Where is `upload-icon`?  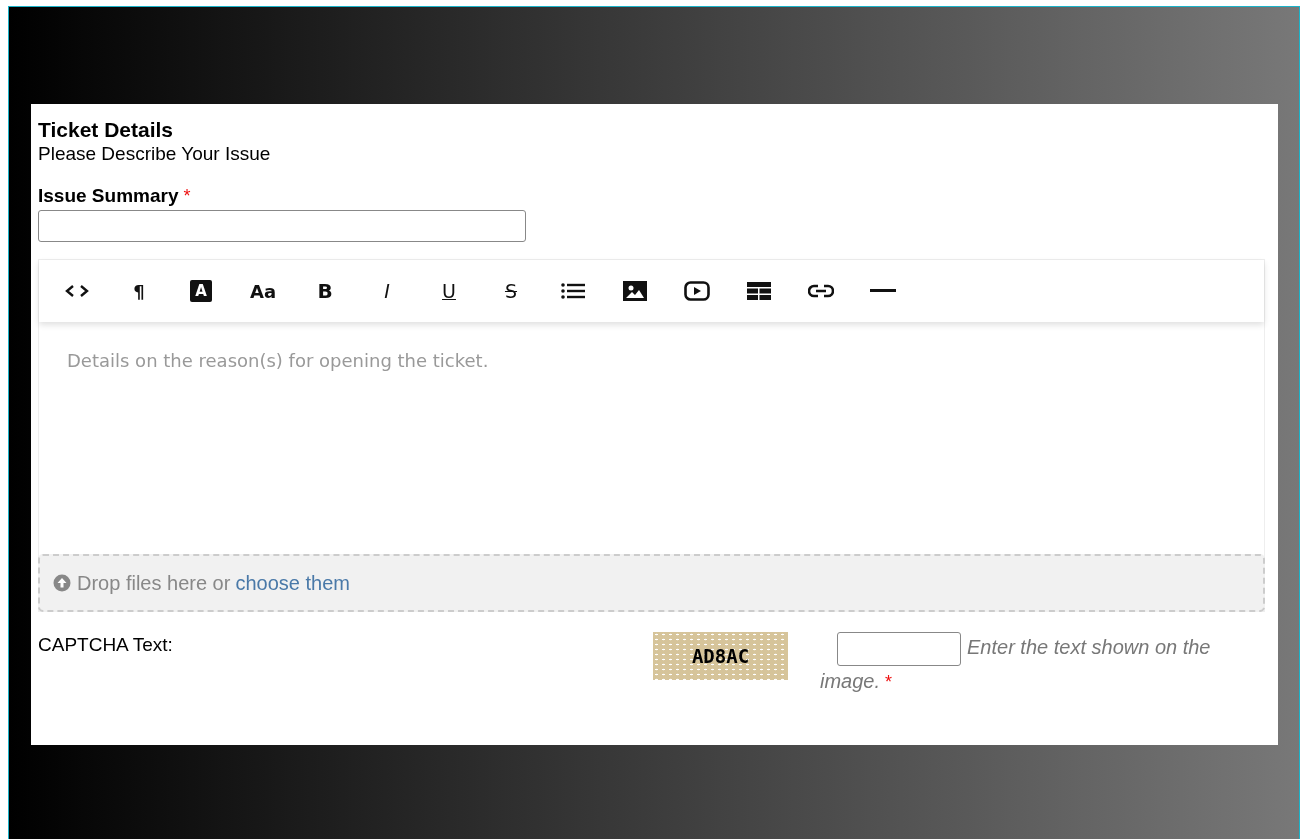 upload-icon is located at coordinates (62, 583).